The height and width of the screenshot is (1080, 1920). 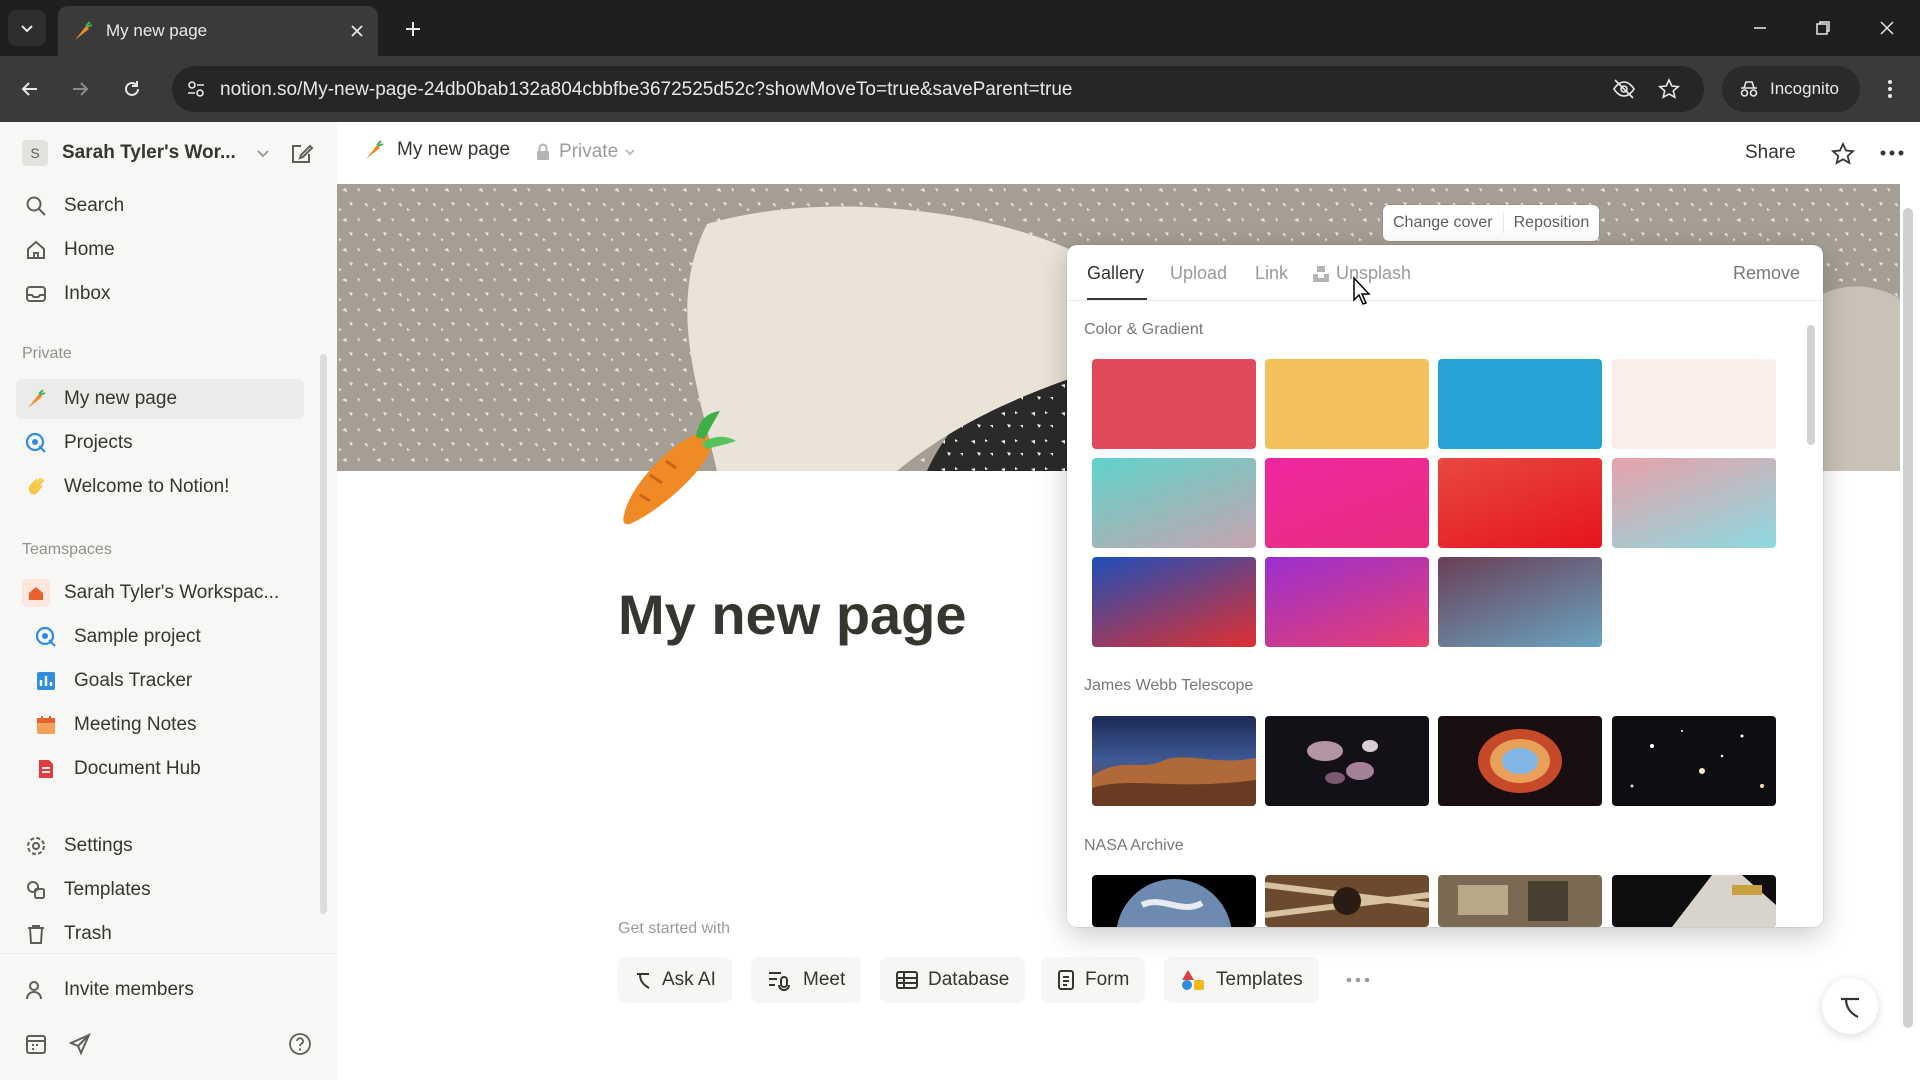 What do you see at coordinates (84, 30) in the screenshot?
I see `carrot-icon` at bounding box center [84, 30].